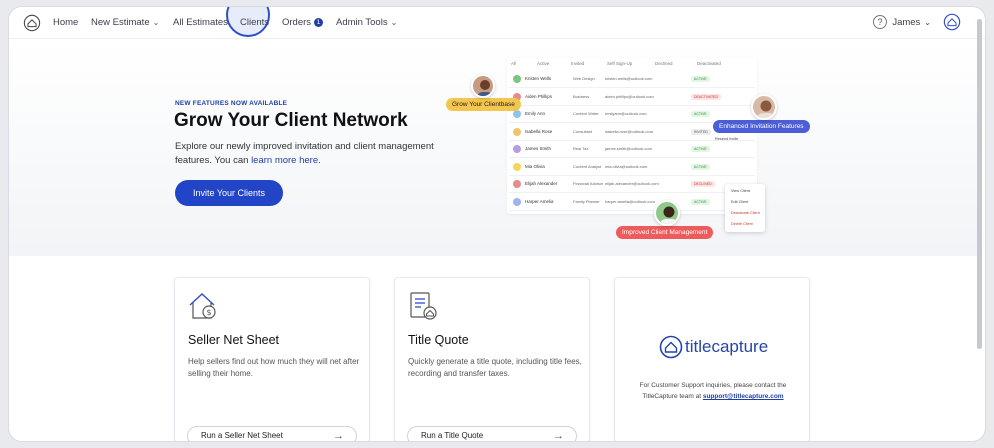 This screenshot has width=994, height=448. I want to click on client-name: Harper Amelia, so click(539, 201).